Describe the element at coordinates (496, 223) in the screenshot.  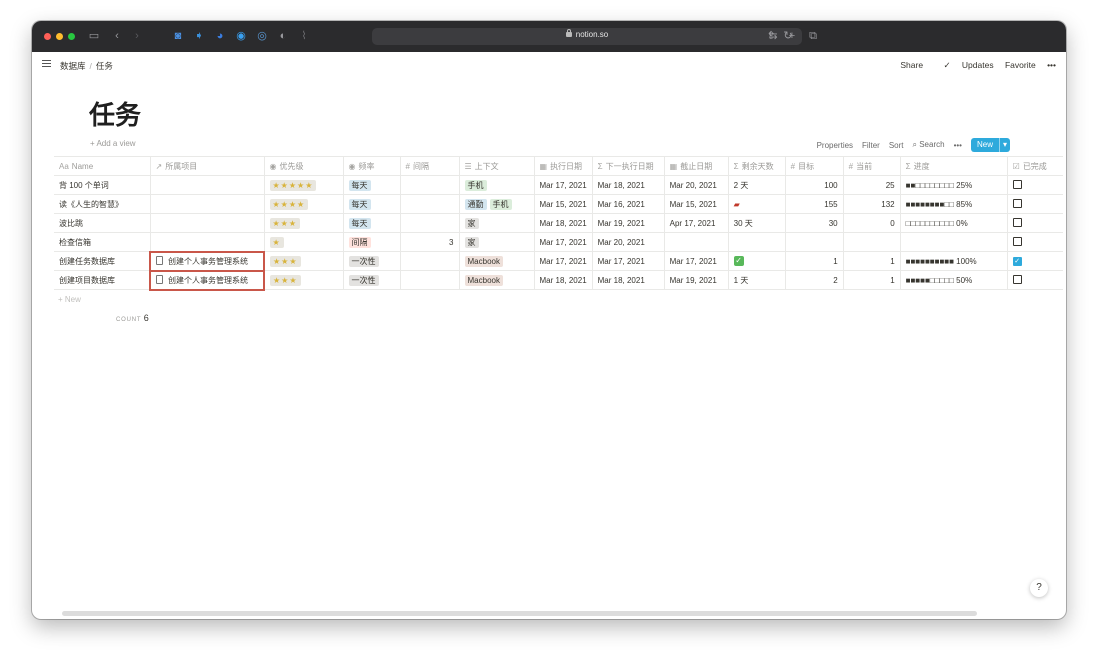
I see `context-cell: 家` at that location.